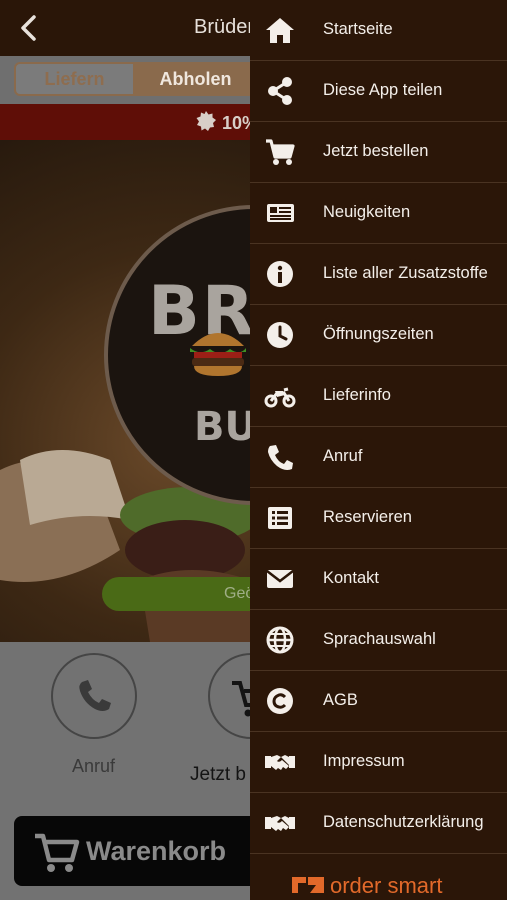  What do you see at coordinates (74, 79) in the screenshot?
I see `tab-deliver: Liefern` at bounding box center [74, 79].